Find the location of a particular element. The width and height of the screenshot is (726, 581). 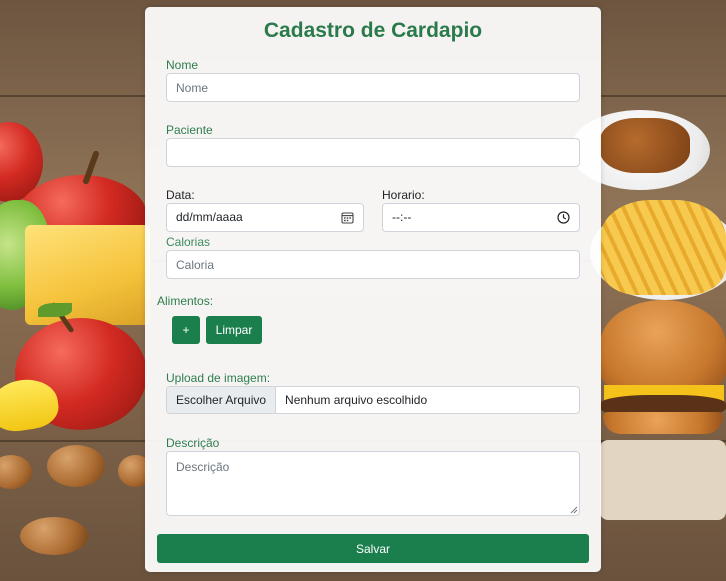

horario-value: --:-- is located at coordinates (402, 217).